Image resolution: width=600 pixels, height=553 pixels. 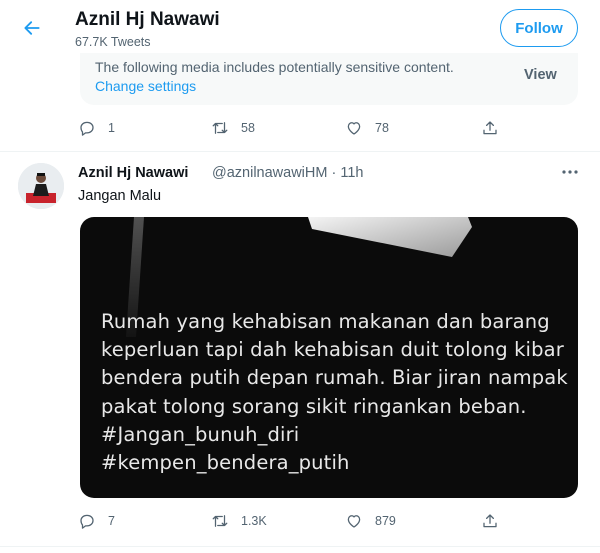 What do you see at coordinates (370, 521) in the screenshot?
I see `like-button: 879` at bounding box center [370, 521].